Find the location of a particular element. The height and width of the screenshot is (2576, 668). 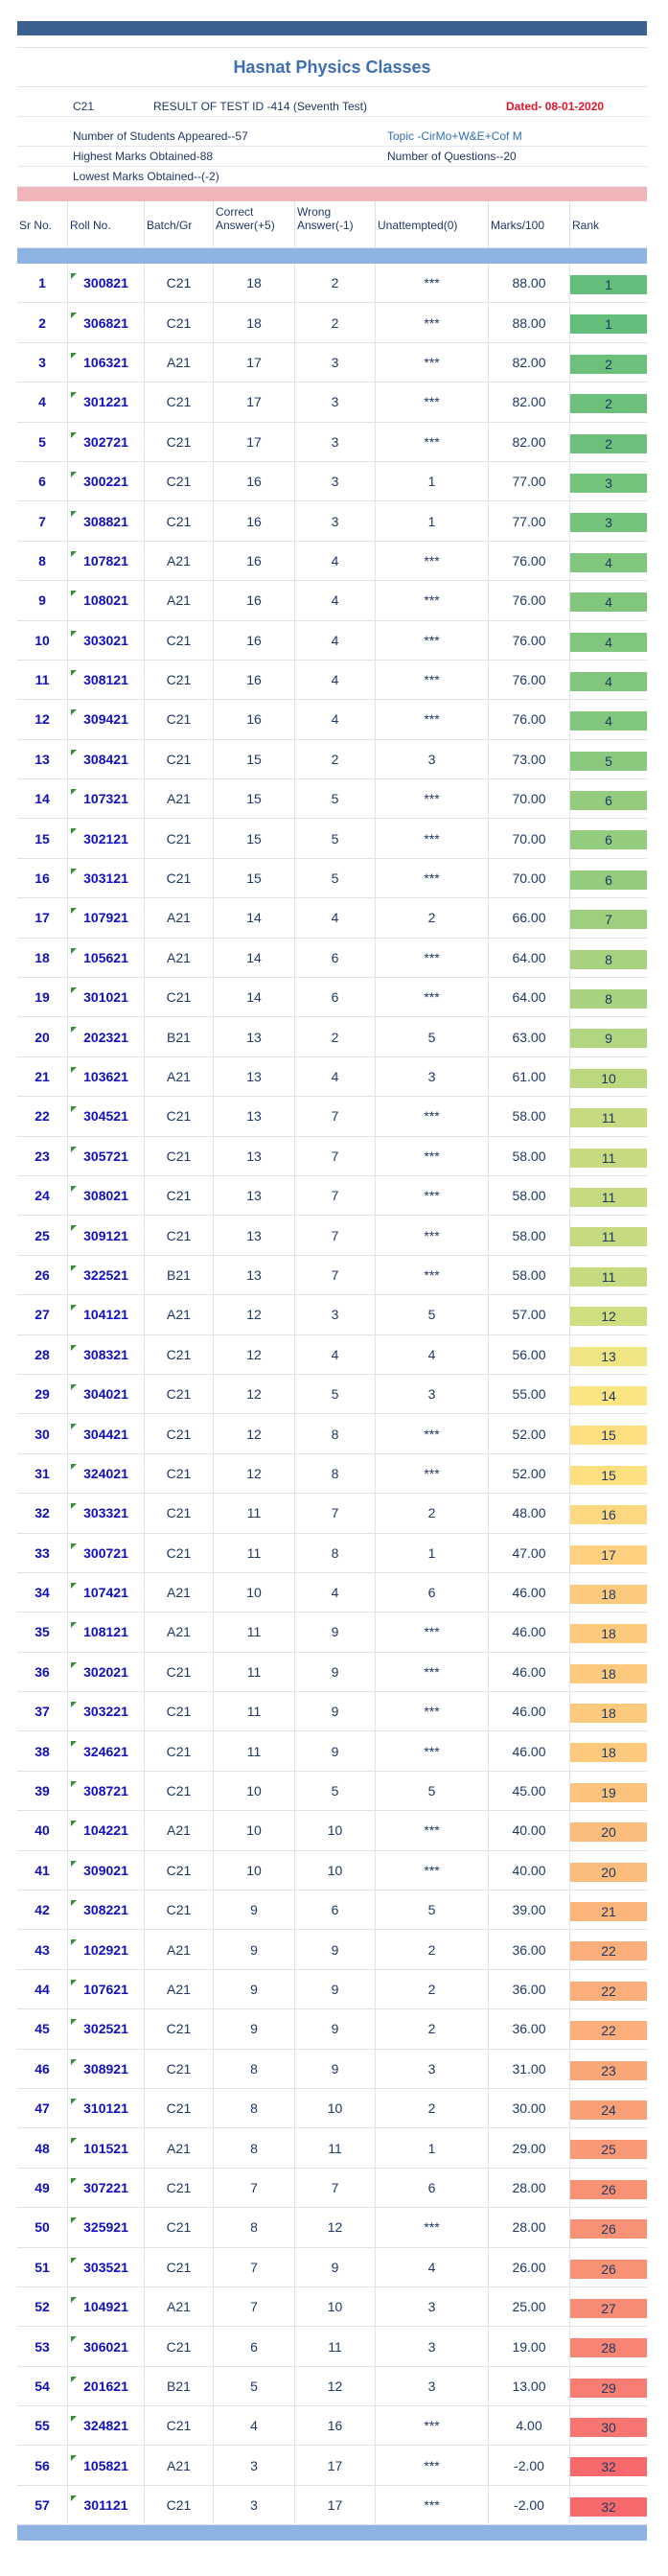

rank-cell: 19 is located at coordinates (608, 1791).